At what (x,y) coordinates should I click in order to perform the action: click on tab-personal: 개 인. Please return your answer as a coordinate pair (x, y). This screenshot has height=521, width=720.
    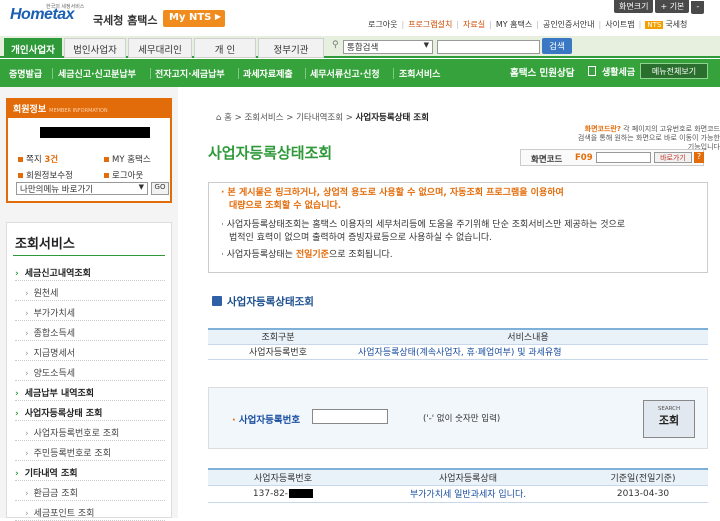
    Looking at the image, I should click on (225, 48).